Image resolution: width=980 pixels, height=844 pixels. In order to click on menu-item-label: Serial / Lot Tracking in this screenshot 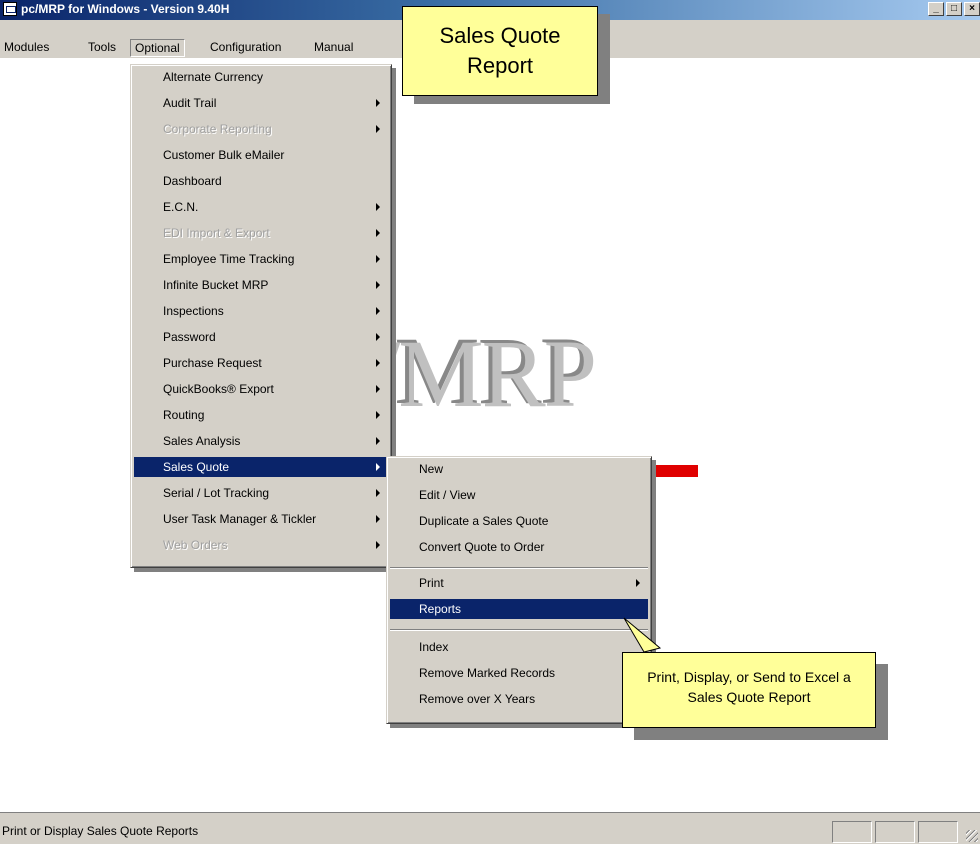, I will do `click(216, 493)`.